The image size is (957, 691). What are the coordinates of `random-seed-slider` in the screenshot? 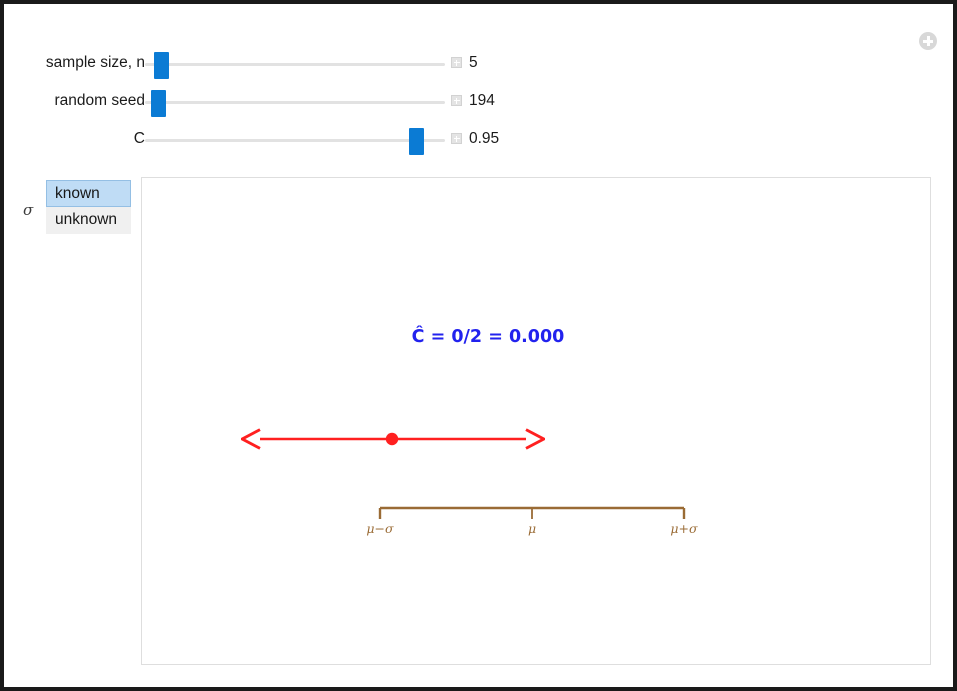 It's located at (295, 103).